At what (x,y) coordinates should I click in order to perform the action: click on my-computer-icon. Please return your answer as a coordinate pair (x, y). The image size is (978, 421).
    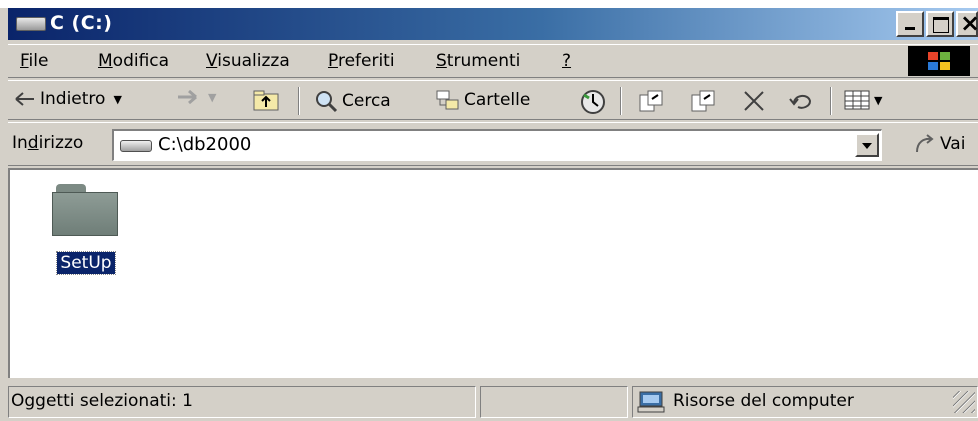
    Looking at the image, I should click on (651, 402).